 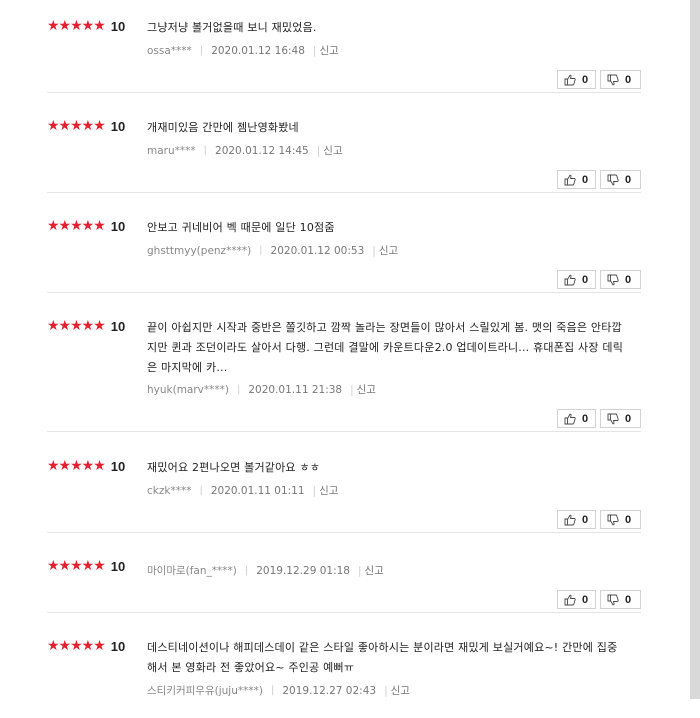 What do you see at coordinates (258, 50) in the screenshot?
I see `review-date: 2020.01.12 16:48` at bounding box center [258, 50].